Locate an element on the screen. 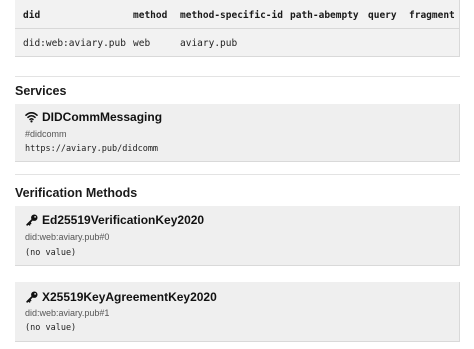 This screenshot has width=474, height=349. column-header-fragment: fragment is located at coordinates (432, 15).